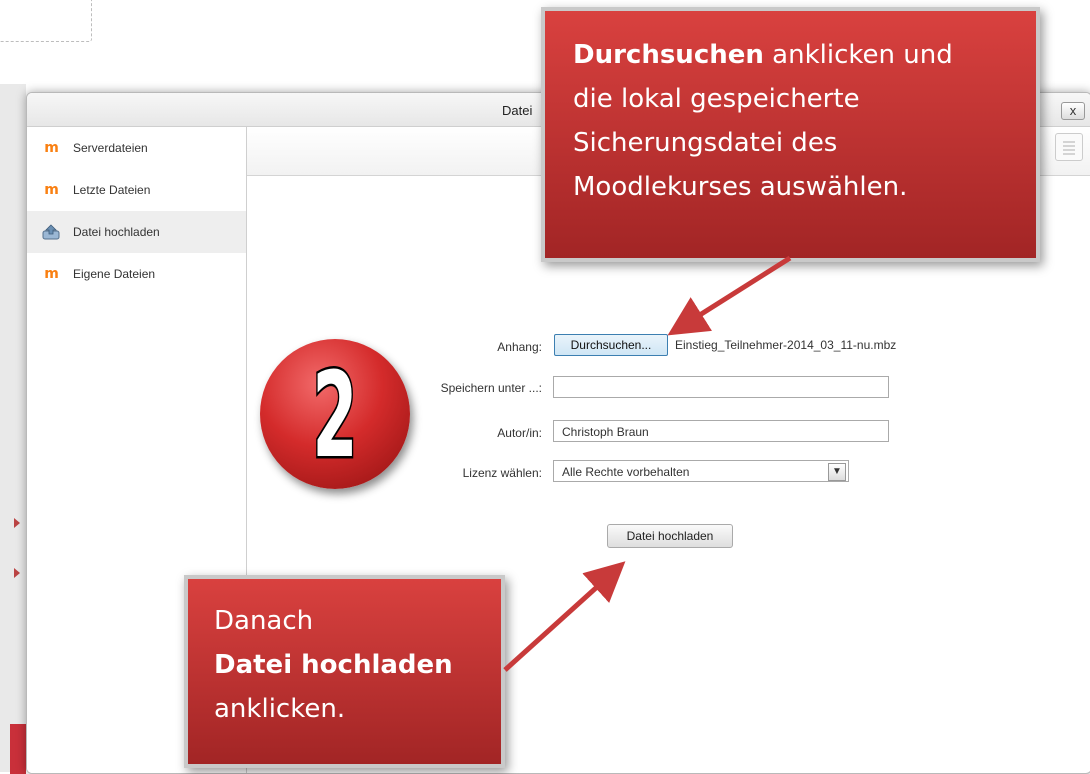  What do you see at coordinates (729, 295) in the screenshot?
I see `arrow-to-browse-button` at bounding box center [729, 295].